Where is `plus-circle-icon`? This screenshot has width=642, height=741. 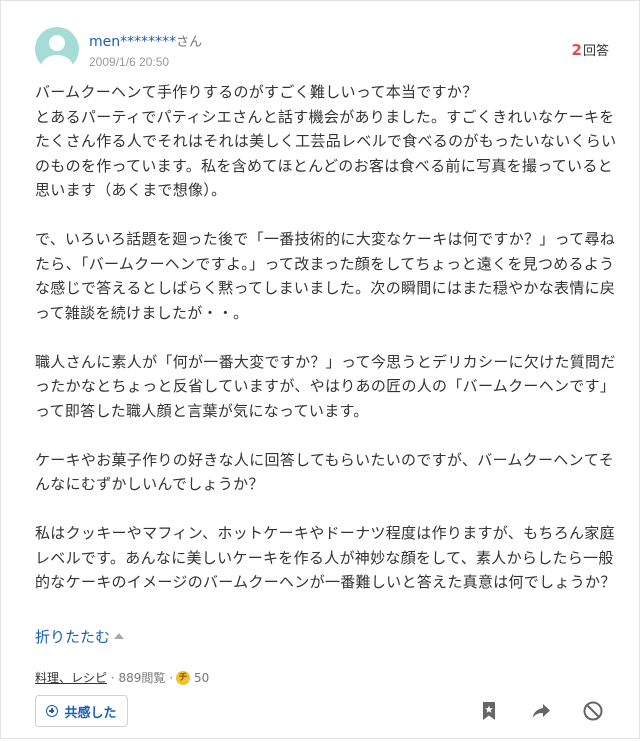
plus-circle-icon is located at coordinates (52, 711).